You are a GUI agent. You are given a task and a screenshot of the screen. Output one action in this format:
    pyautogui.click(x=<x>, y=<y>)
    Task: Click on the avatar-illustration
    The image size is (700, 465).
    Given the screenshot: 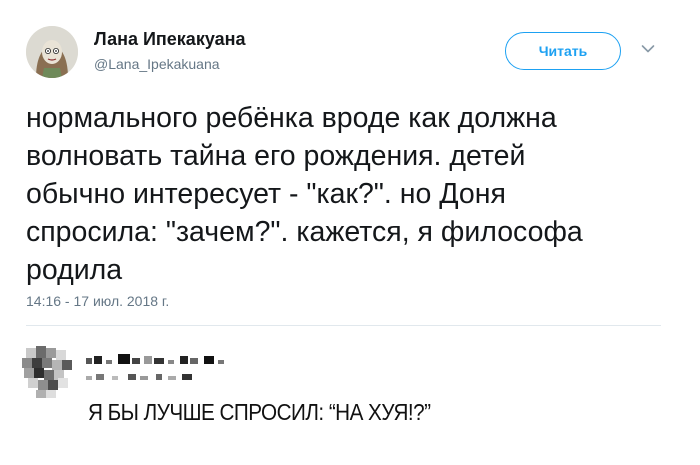 What is the action you would take?
    pyautogui.click(x=52, y=52)
    